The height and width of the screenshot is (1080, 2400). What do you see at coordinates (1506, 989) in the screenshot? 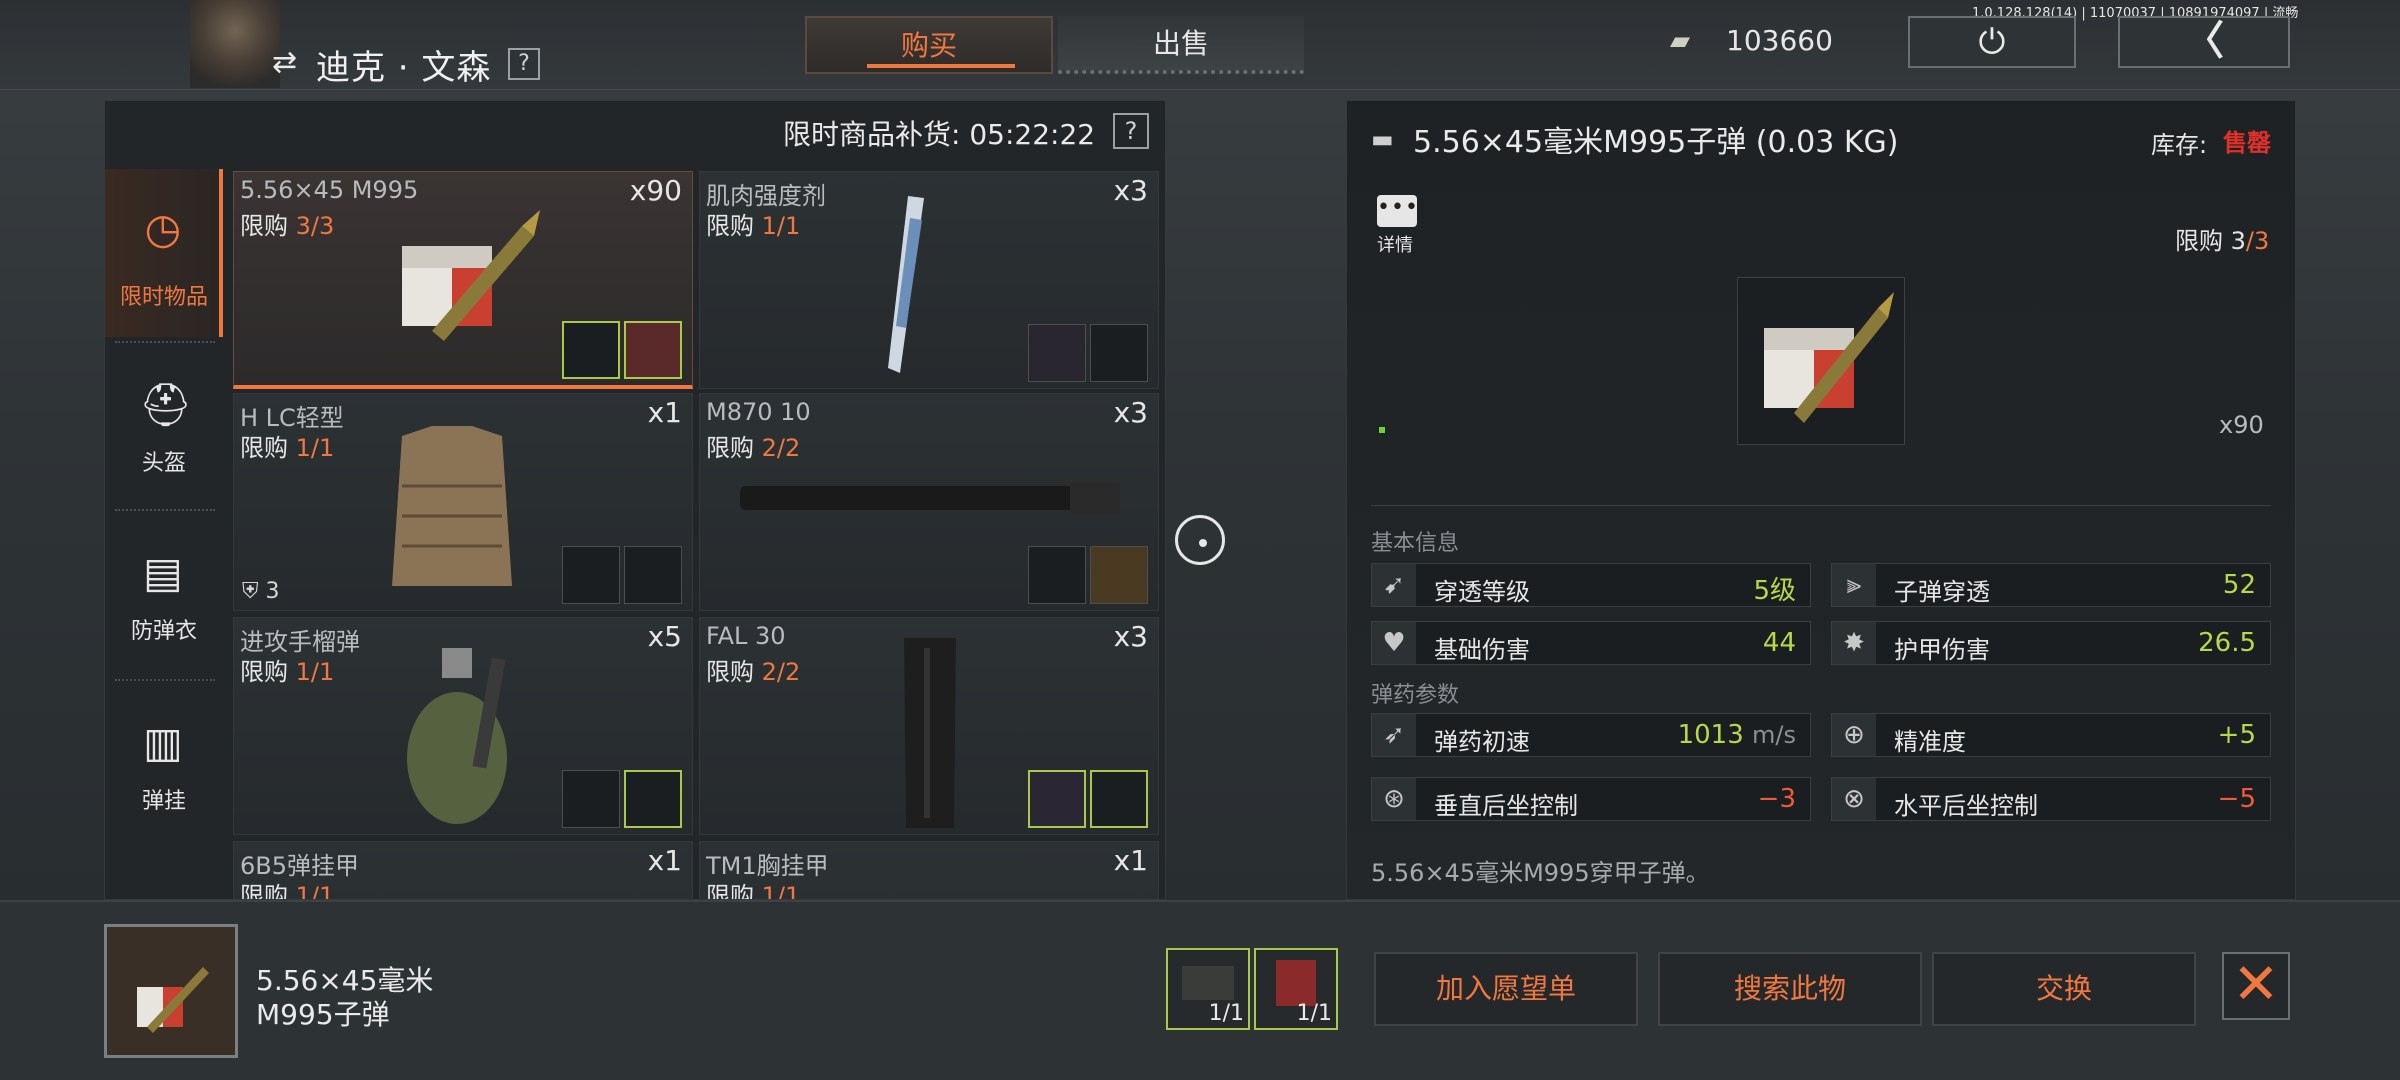
I see `add-to-wishlist-button: 加入愿望单` at bounding box center [1506, 989].